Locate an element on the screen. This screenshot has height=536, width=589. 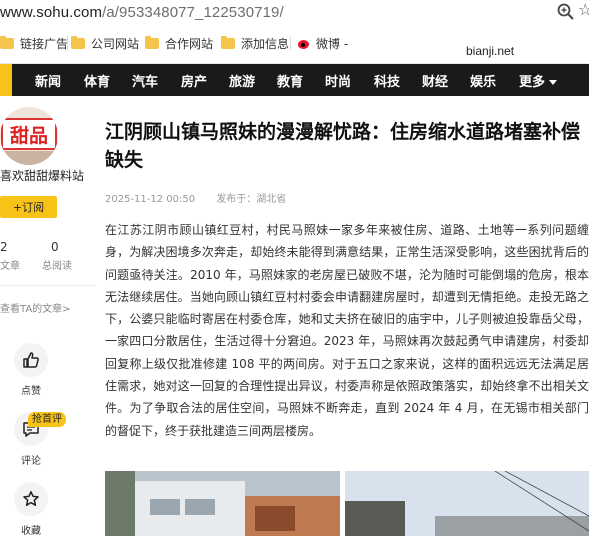
article-meta: 2025-11-12 00:50 发布于：湖北省 is located at coordinates (204, 197).